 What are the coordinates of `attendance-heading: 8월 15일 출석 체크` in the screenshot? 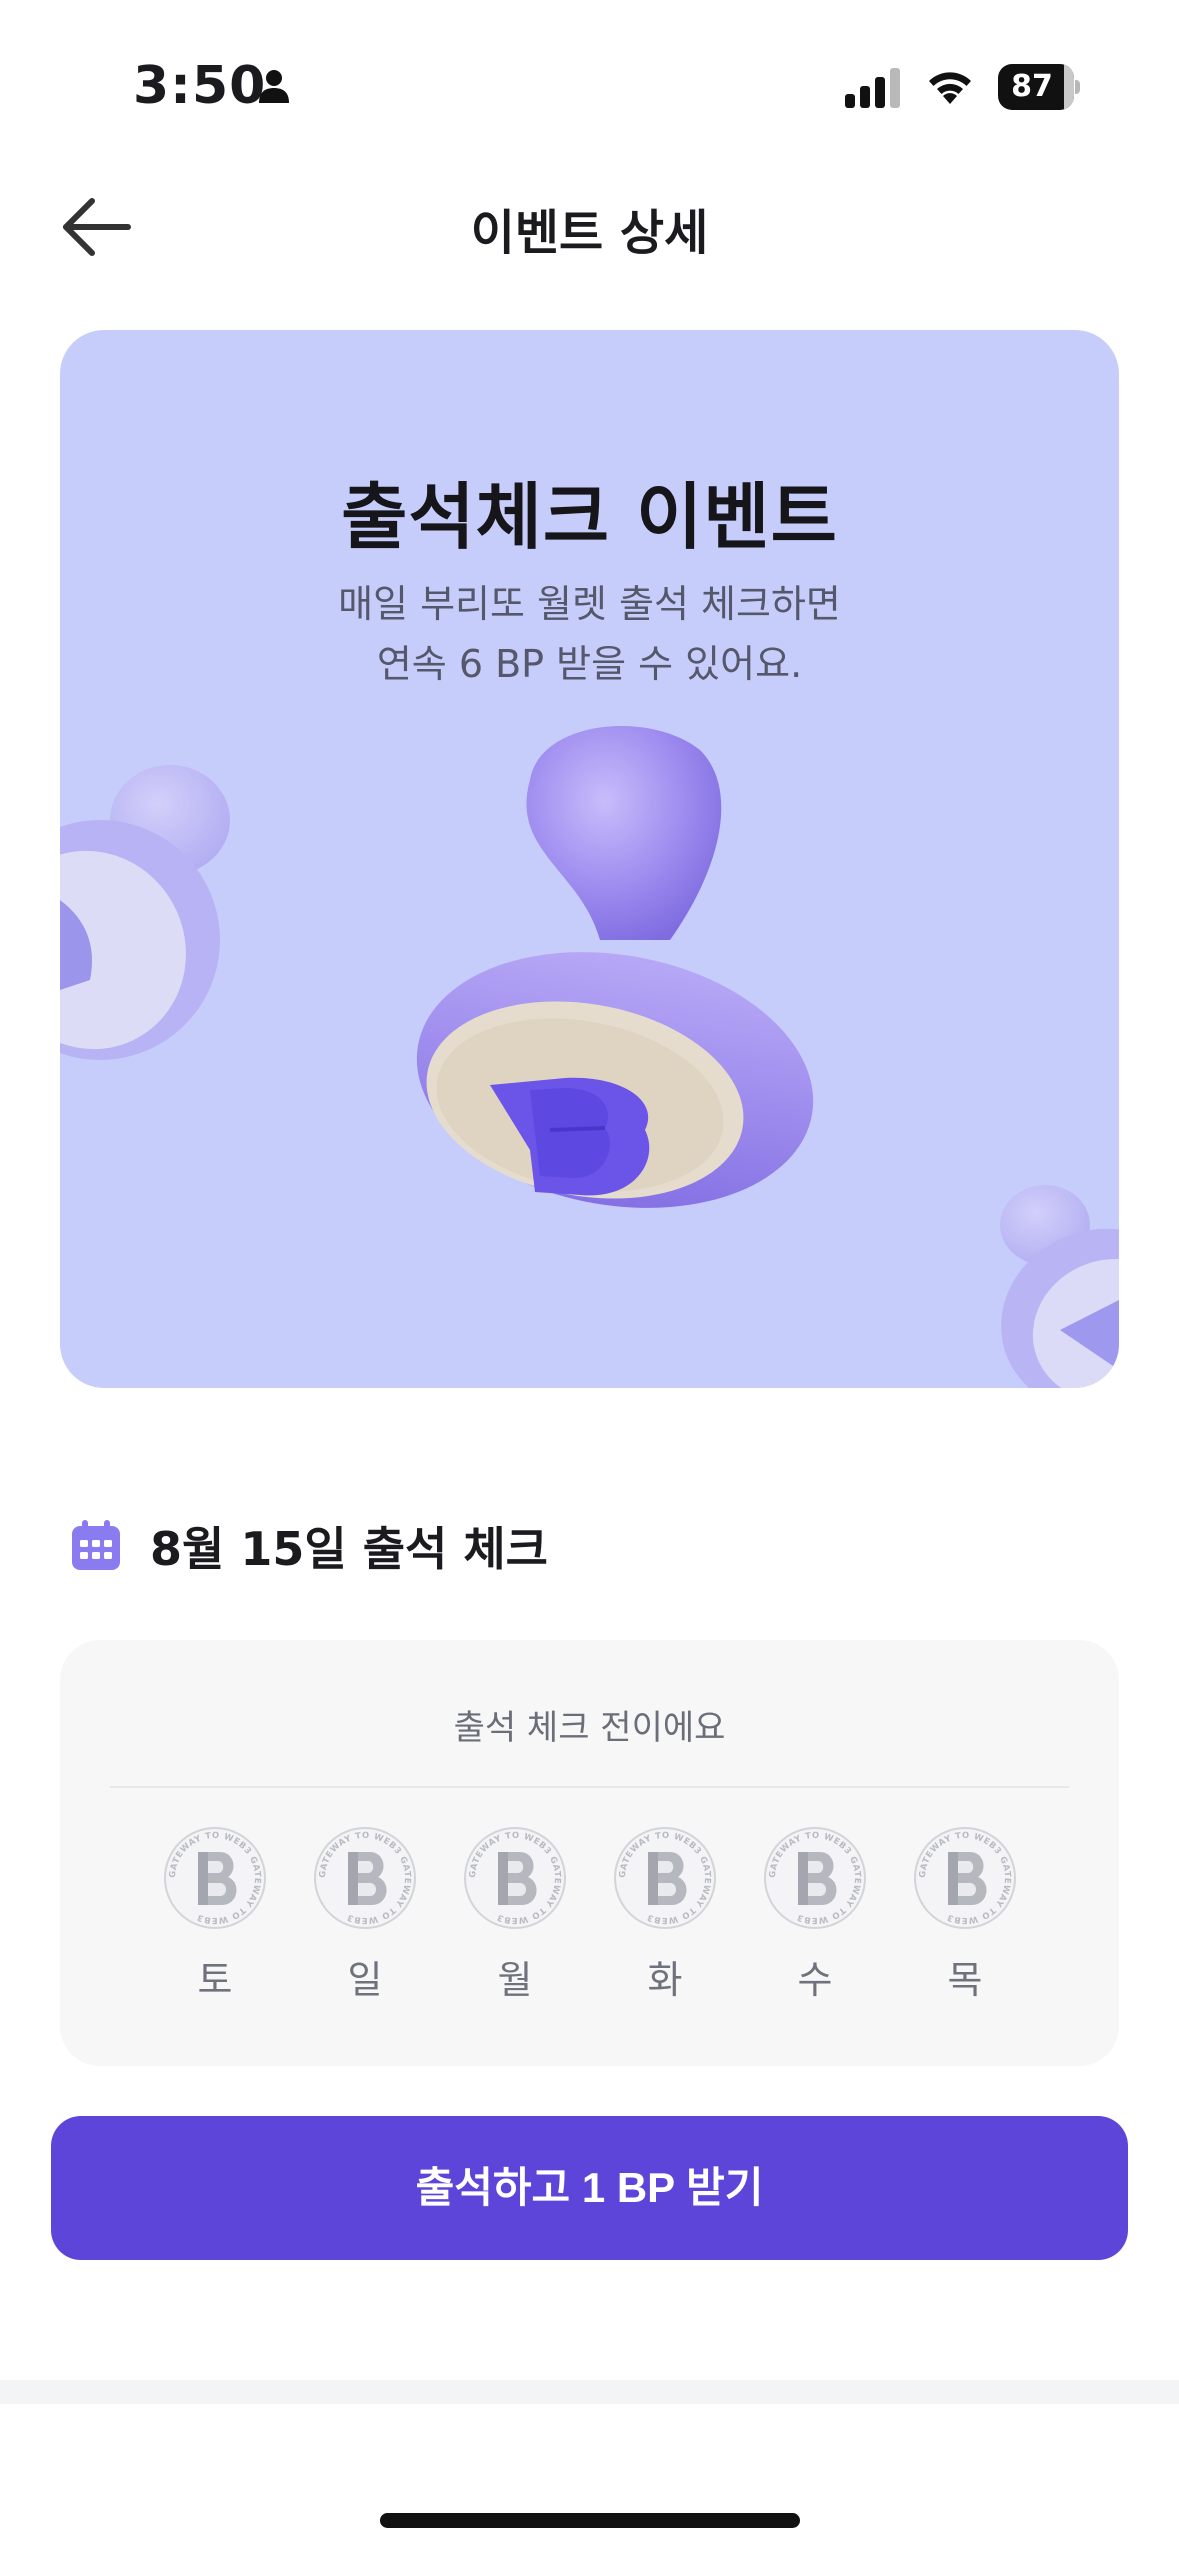 It's located at (349, 1549).